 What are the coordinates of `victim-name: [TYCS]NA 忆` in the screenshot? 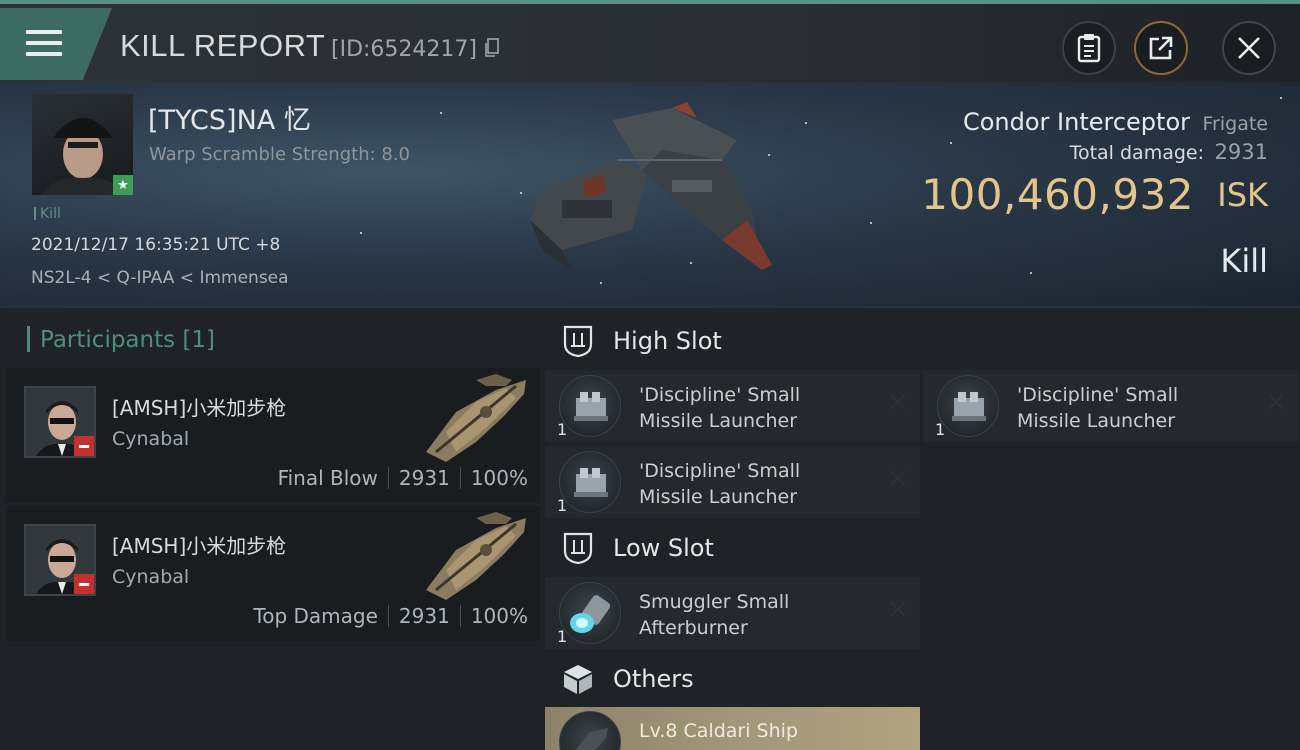 It's located at (229, 117).